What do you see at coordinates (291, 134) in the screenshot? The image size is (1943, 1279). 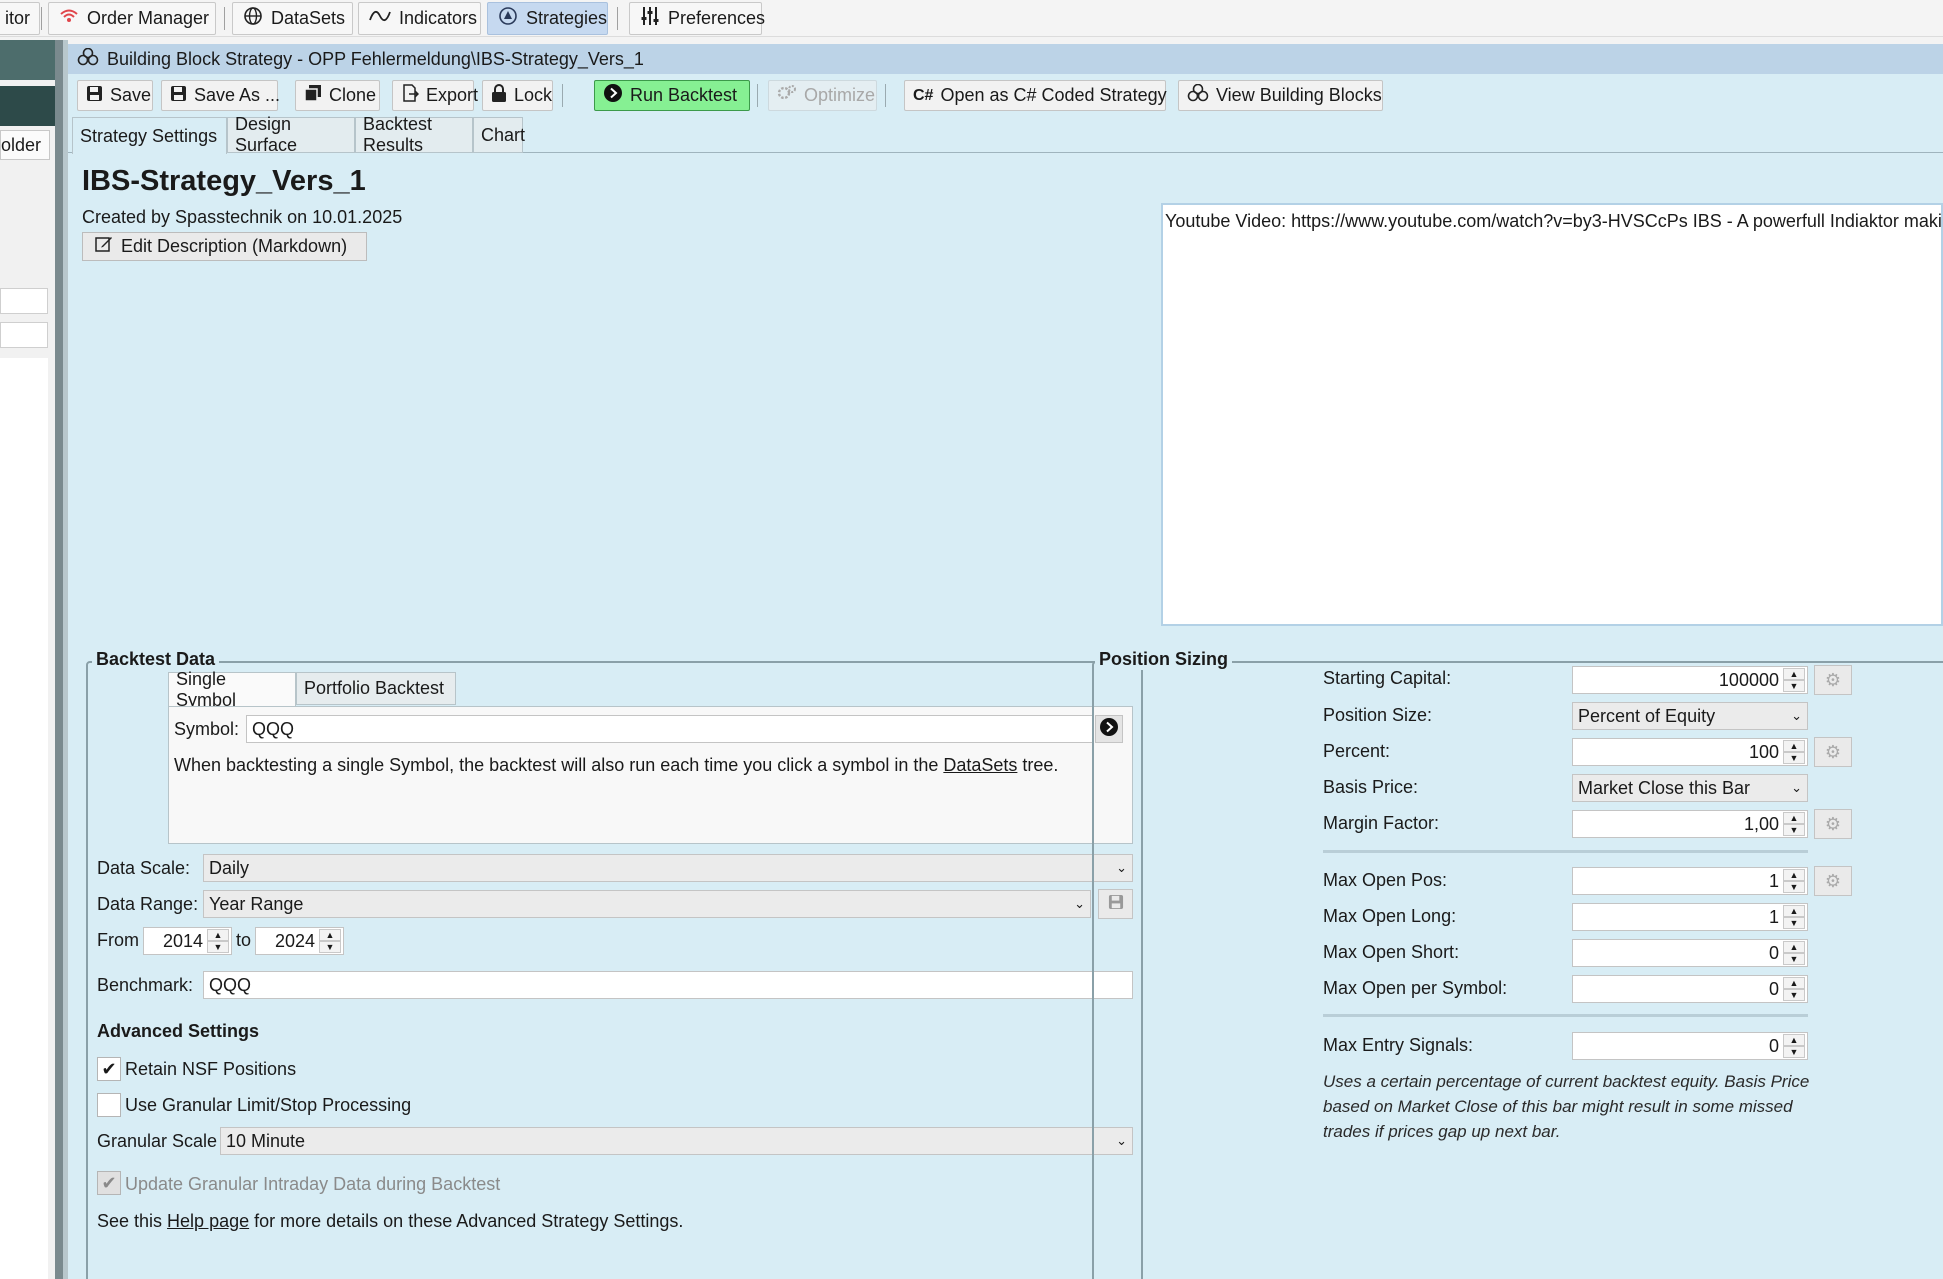 I see `tab-design-surface: Design Surface` at bounding box center [291, 134].